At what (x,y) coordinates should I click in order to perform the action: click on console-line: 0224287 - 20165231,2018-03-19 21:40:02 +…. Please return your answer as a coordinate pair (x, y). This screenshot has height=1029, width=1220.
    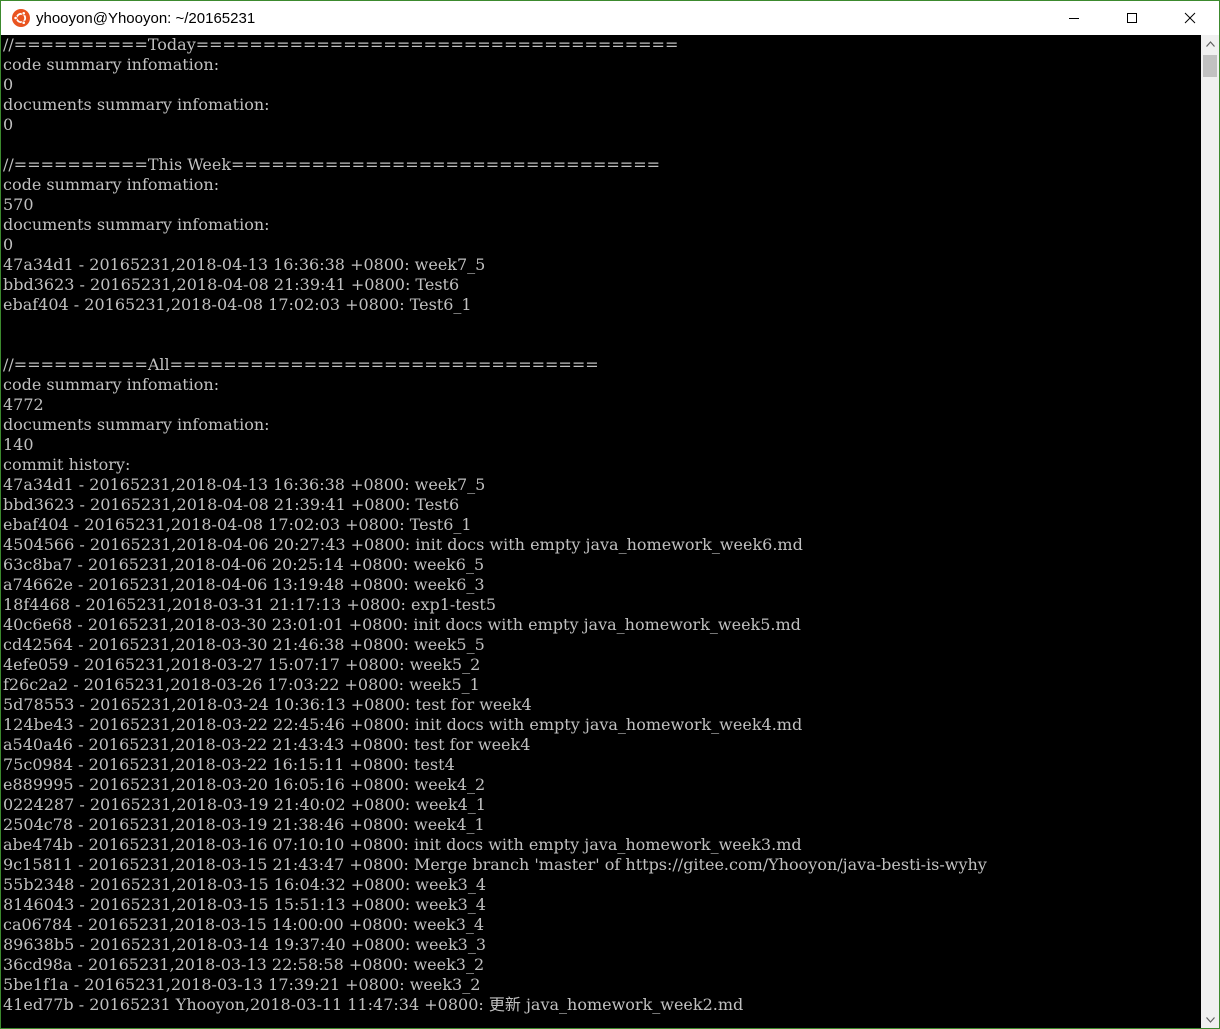
    Looking at the image, I should click on (244, 804).